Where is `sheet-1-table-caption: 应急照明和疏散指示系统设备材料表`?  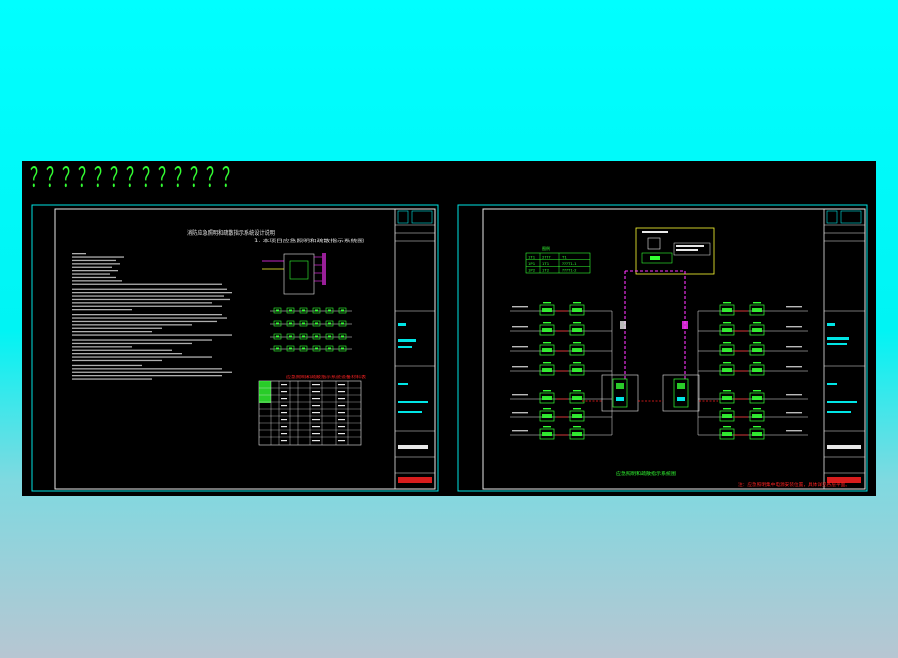 sheet-1-table-caption: 应急照明和疏散指示系统设备材料表 is located at coordinates (326, 376).